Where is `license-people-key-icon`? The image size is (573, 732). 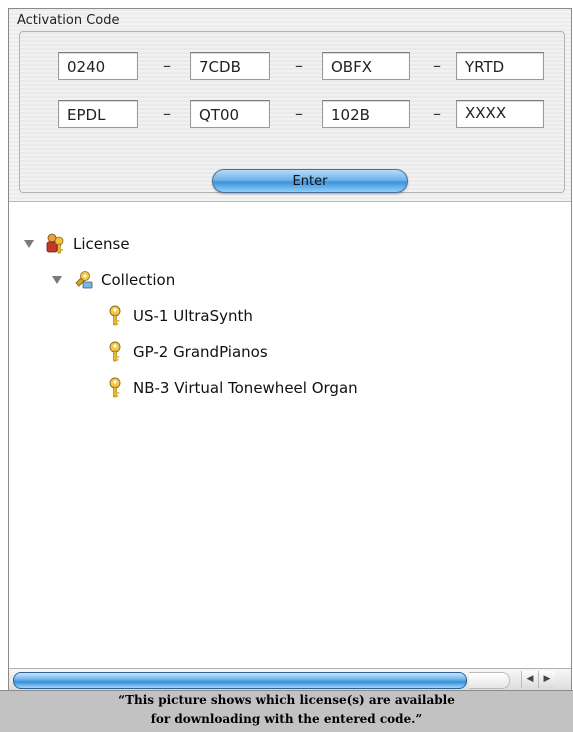
license-people-key-icon is located at coordinates (55, 243).